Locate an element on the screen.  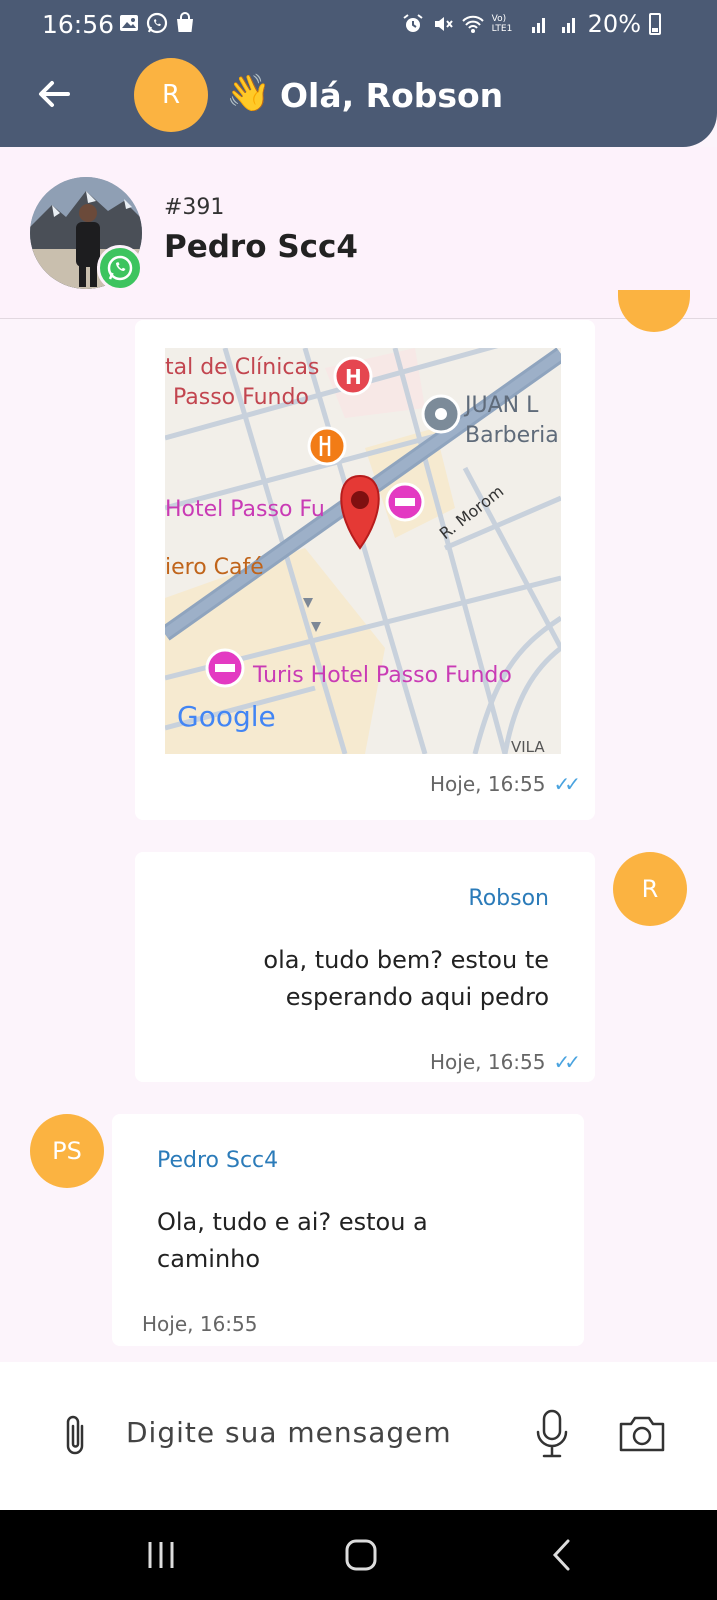
app-header: 16:56 Vo) LTE1 20% R 👋 Olá, Robson is located at coordinates (358, 73).